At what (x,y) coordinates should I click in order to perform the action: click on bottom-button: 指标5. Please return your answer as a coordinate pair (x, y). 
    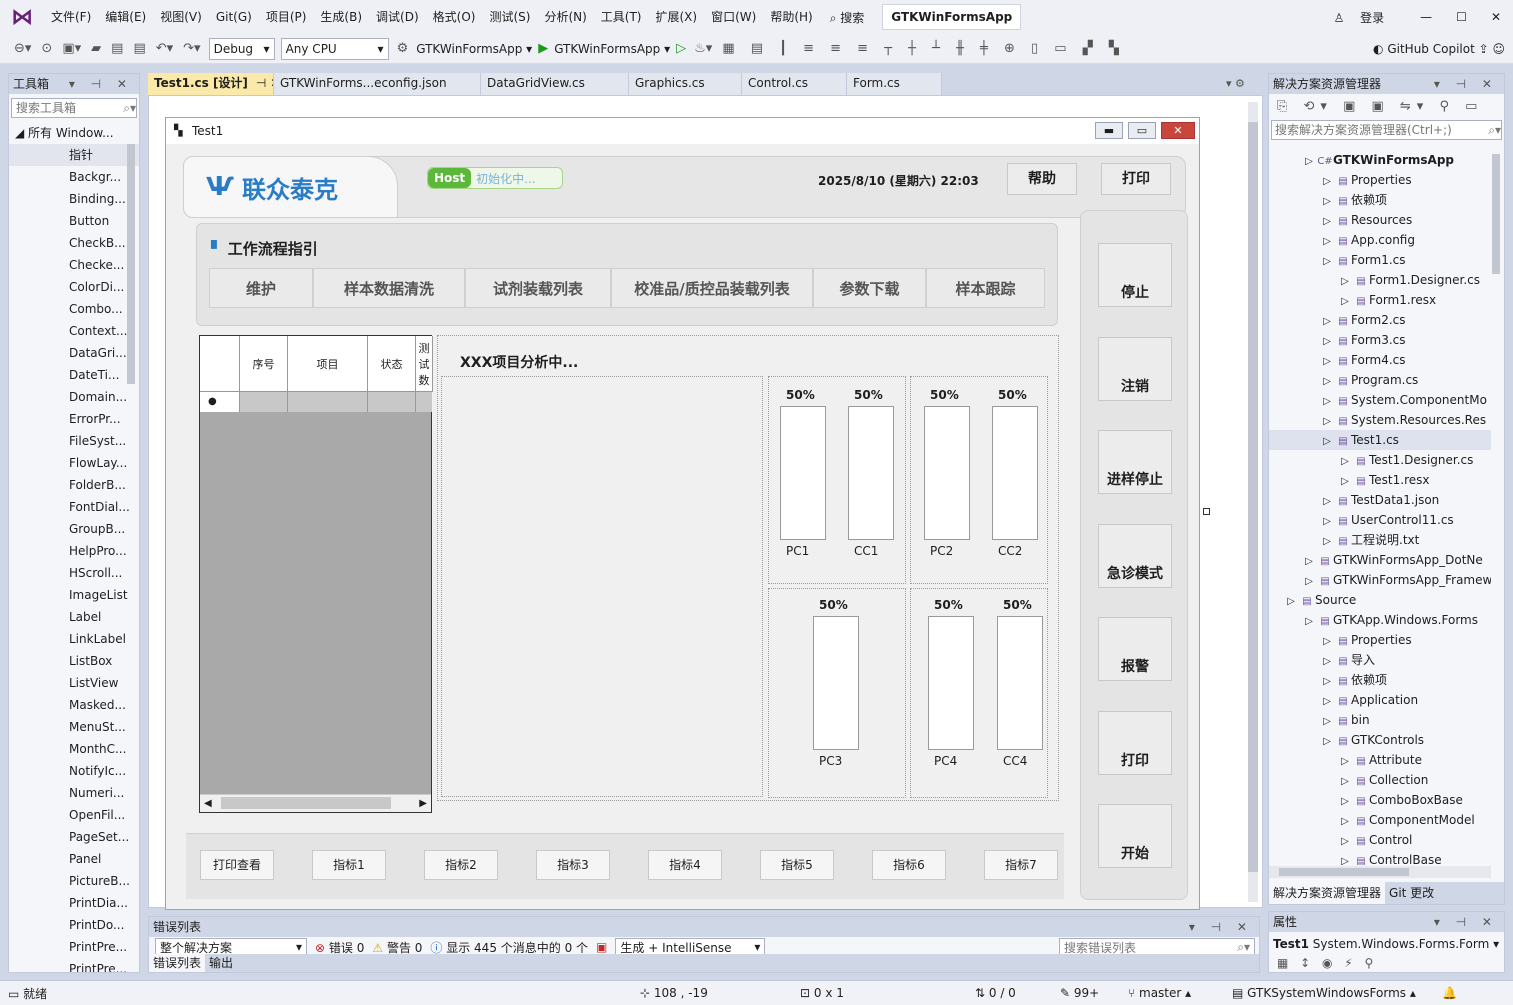
    Looking at the image, I should click on (797, 865).